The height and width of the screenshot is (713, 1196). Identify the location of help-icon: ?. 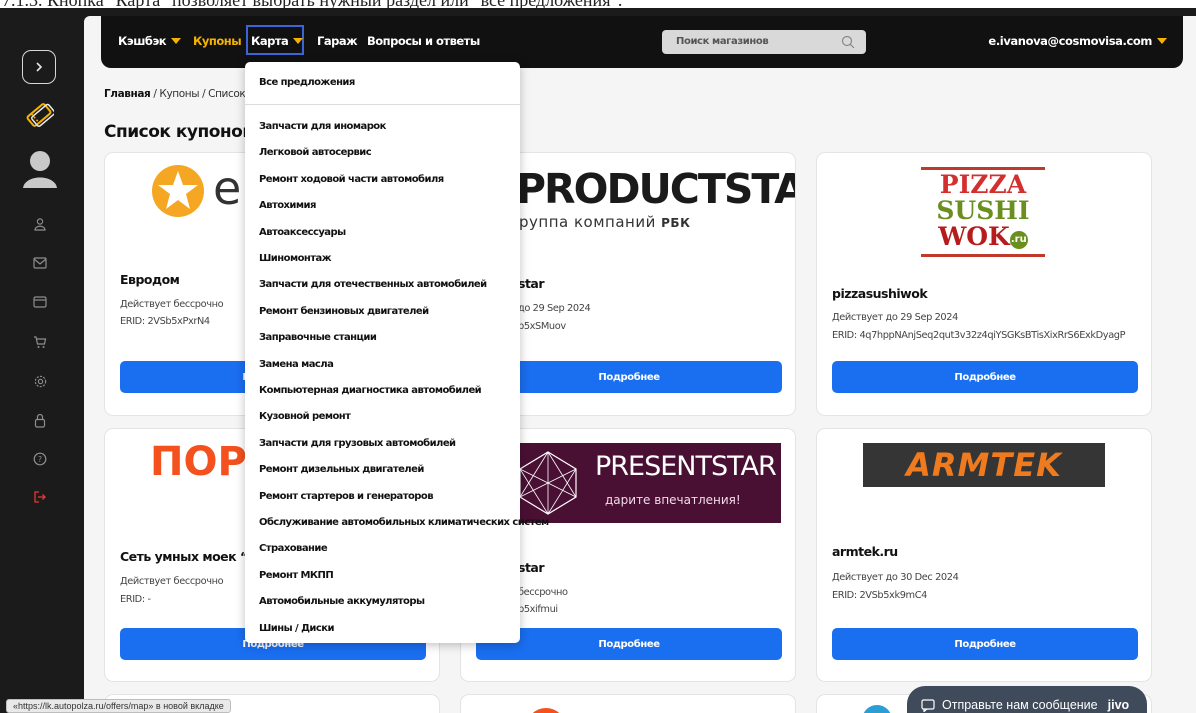
(40, 459).